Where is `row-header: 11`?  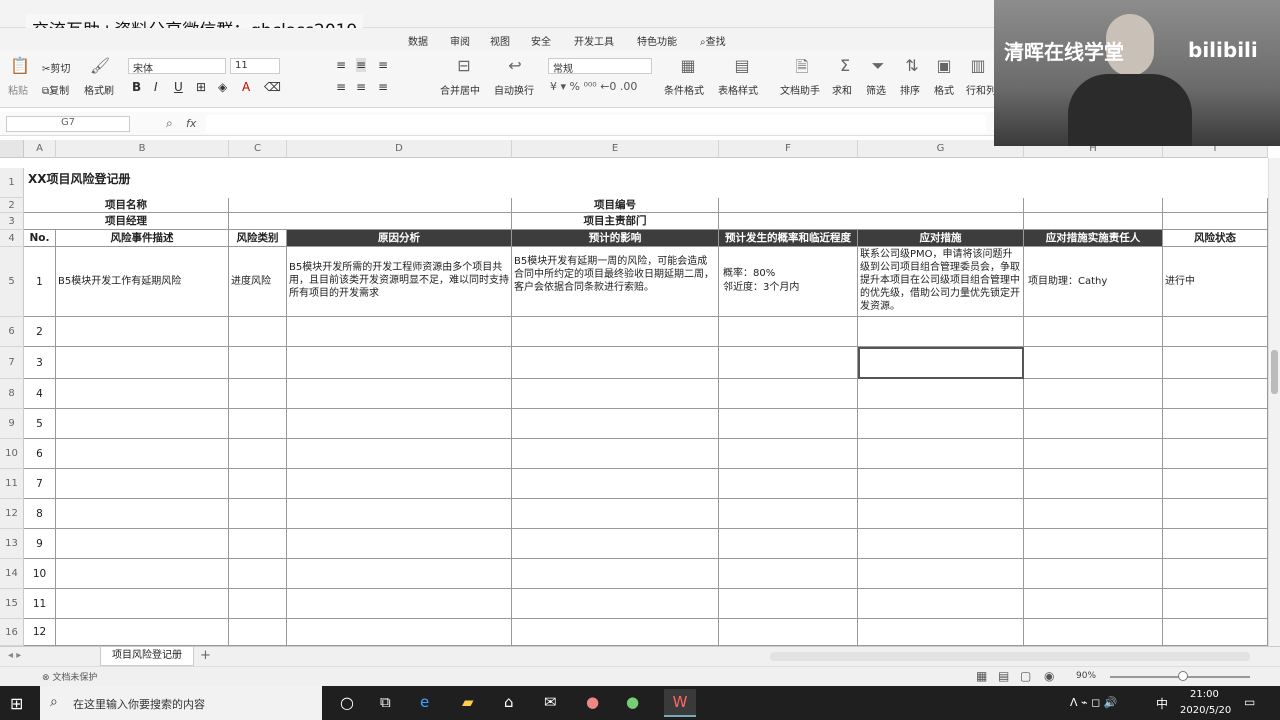
row-header: 11 is located at coordinates (12, 484).